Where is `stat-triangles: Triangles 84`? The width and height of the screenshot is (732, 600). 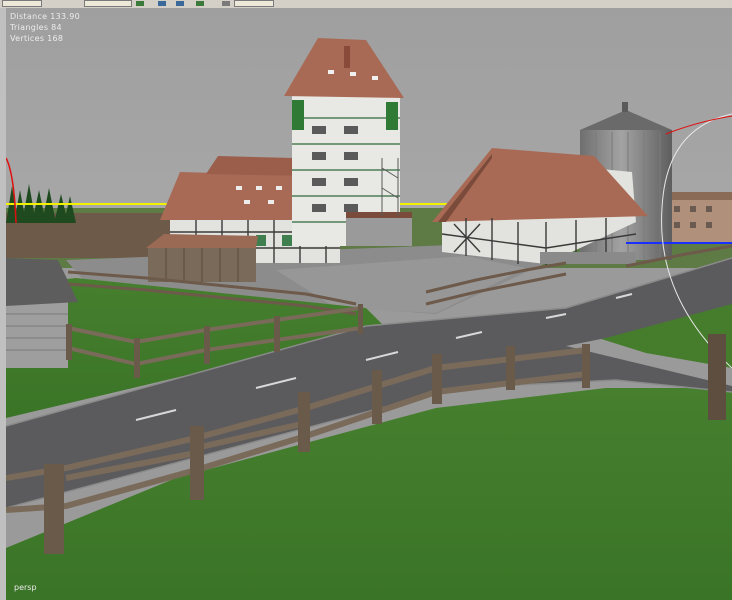 stat-triangles: Triangles 84 is located at coordinates (36, 27).